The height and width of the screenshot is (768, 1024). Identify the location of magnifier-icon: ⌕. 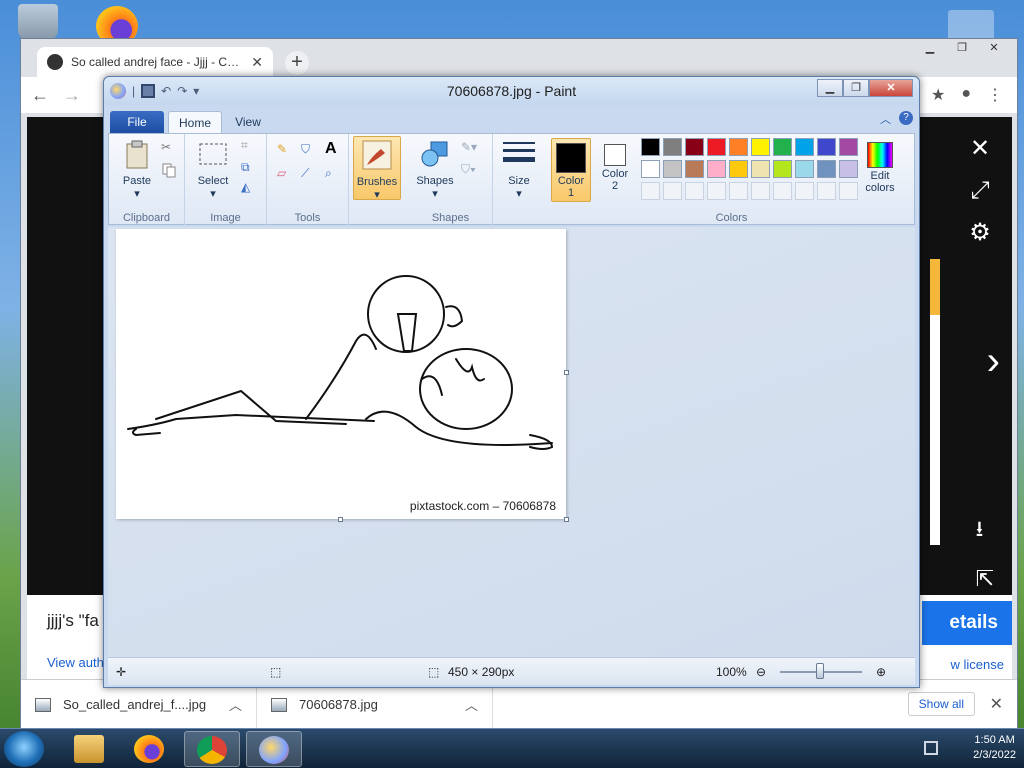
(334, 175).